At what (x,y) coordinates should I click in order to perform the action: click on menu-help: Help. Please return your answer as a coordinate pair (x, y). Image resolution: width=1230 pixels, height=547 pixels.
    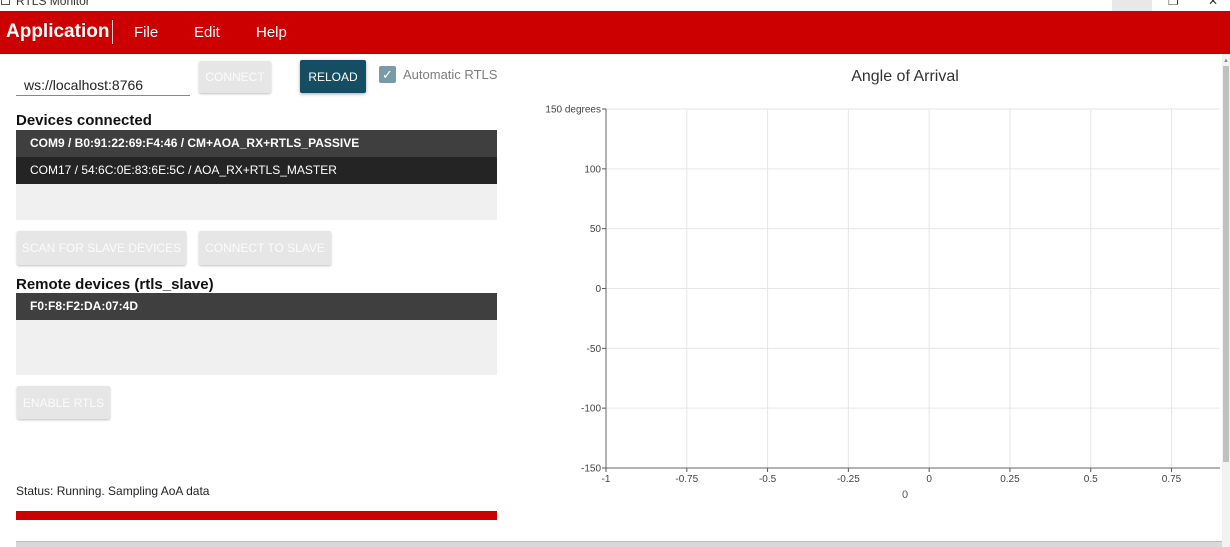
    Looking at the image, I should click on (271, 33).